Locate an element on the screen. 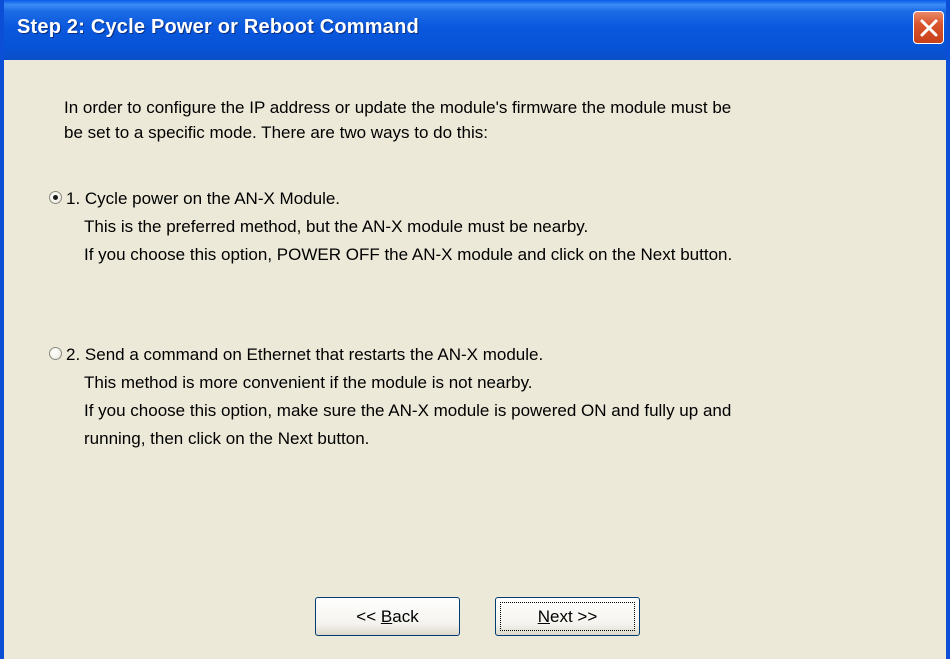  option-2-instruction-cont: running, then click on the Next button. is located at coordinates (227, 438).